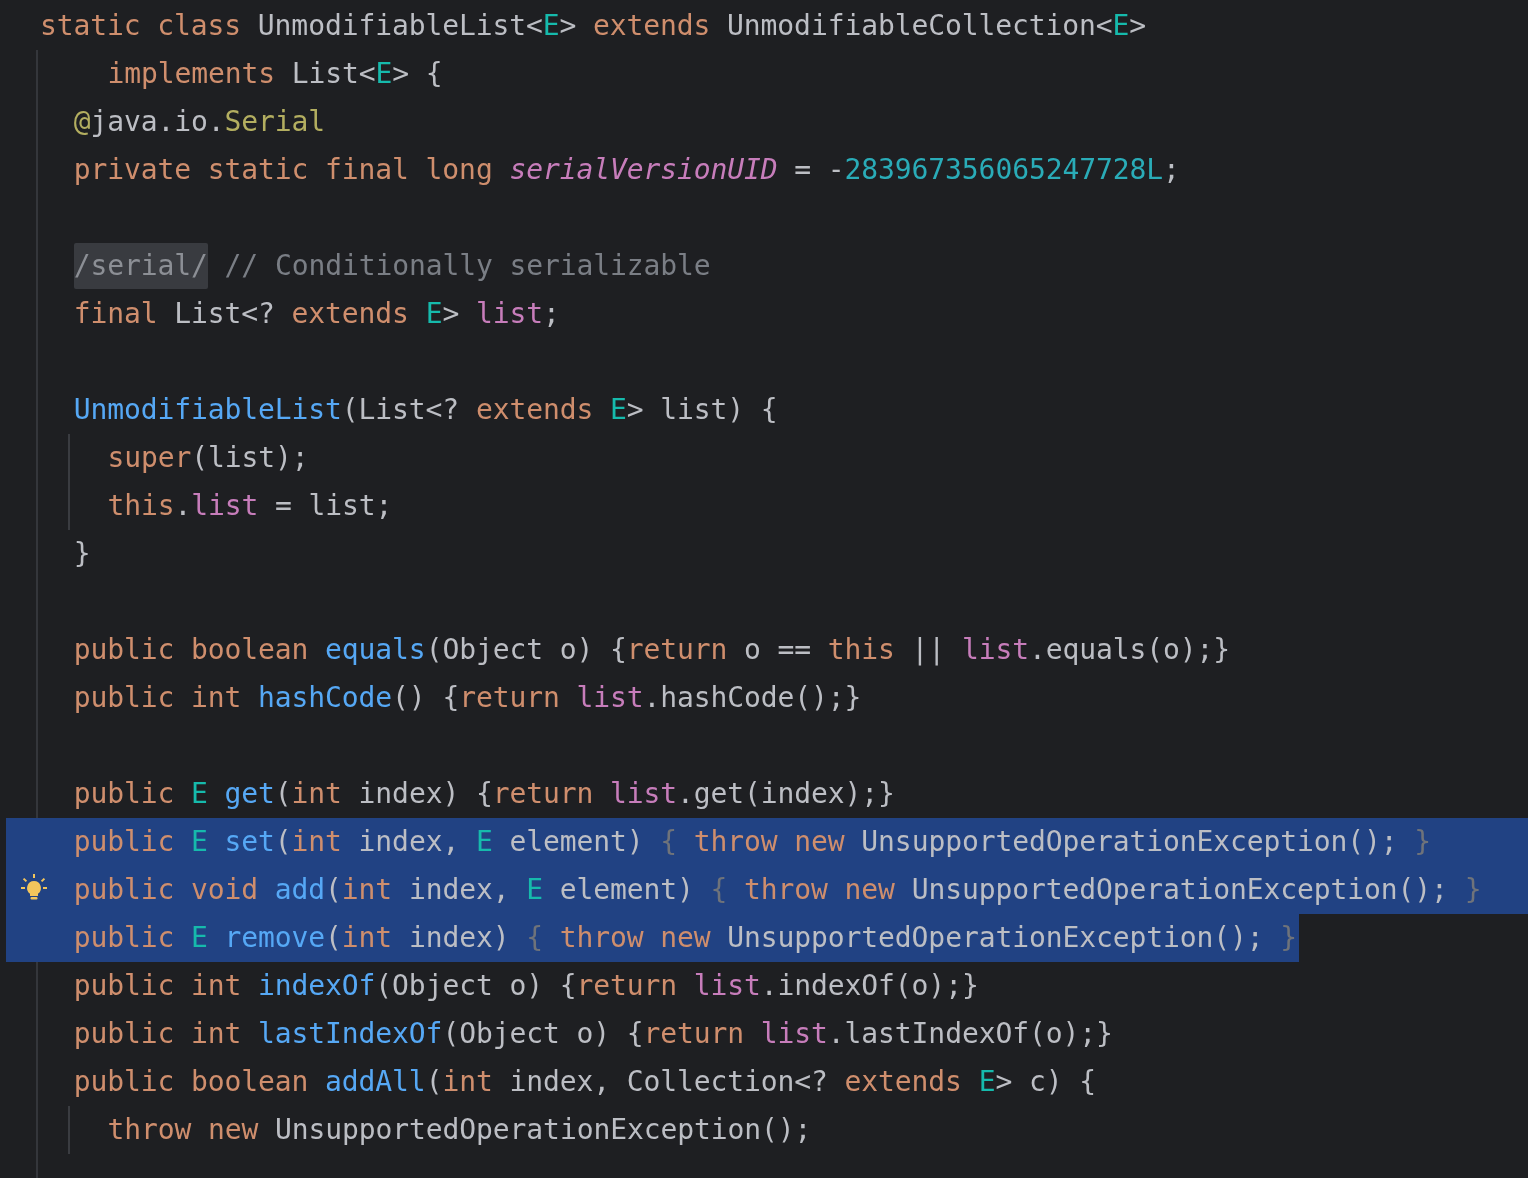 This screenshot has height=1178, width=1528. I want to click on code-line: public boolean addAll(int index, Collection<? extends E> c) {, so click(584, 1082).